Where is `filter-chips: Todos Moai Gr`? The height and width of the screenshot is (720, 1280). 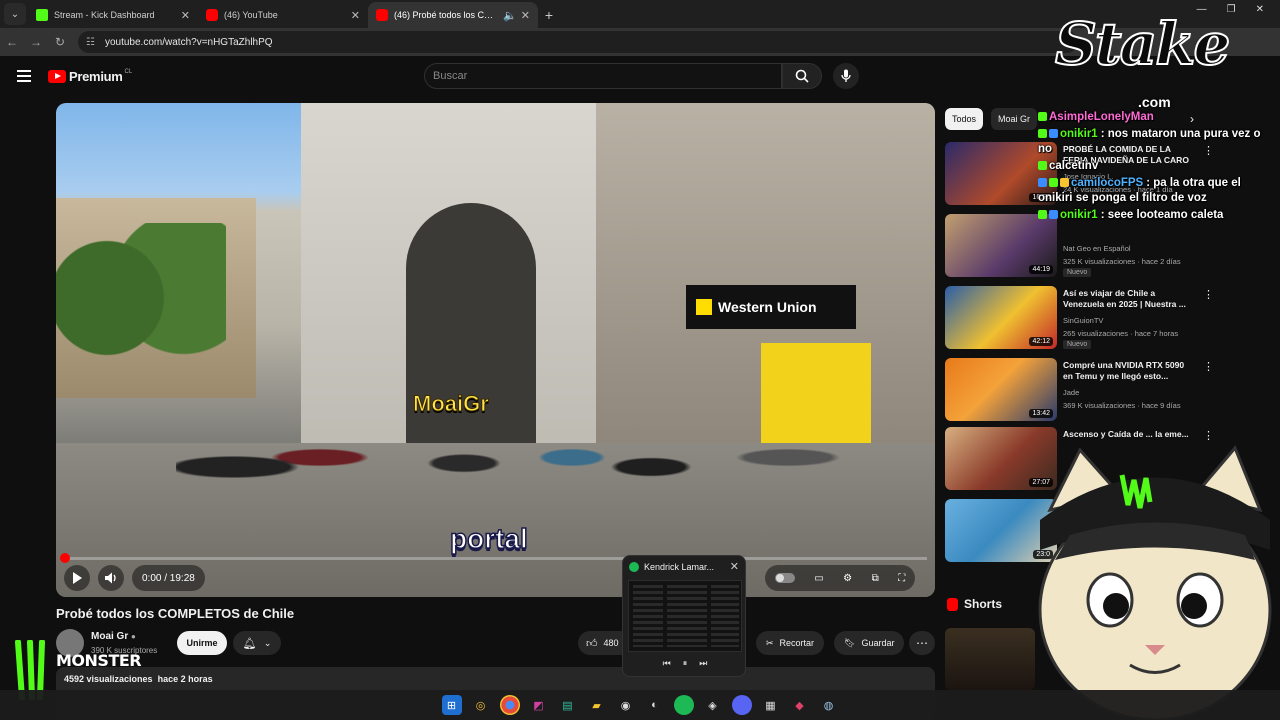 filter-chips: Todos Moai Gr is located at coordinates (991, 119).